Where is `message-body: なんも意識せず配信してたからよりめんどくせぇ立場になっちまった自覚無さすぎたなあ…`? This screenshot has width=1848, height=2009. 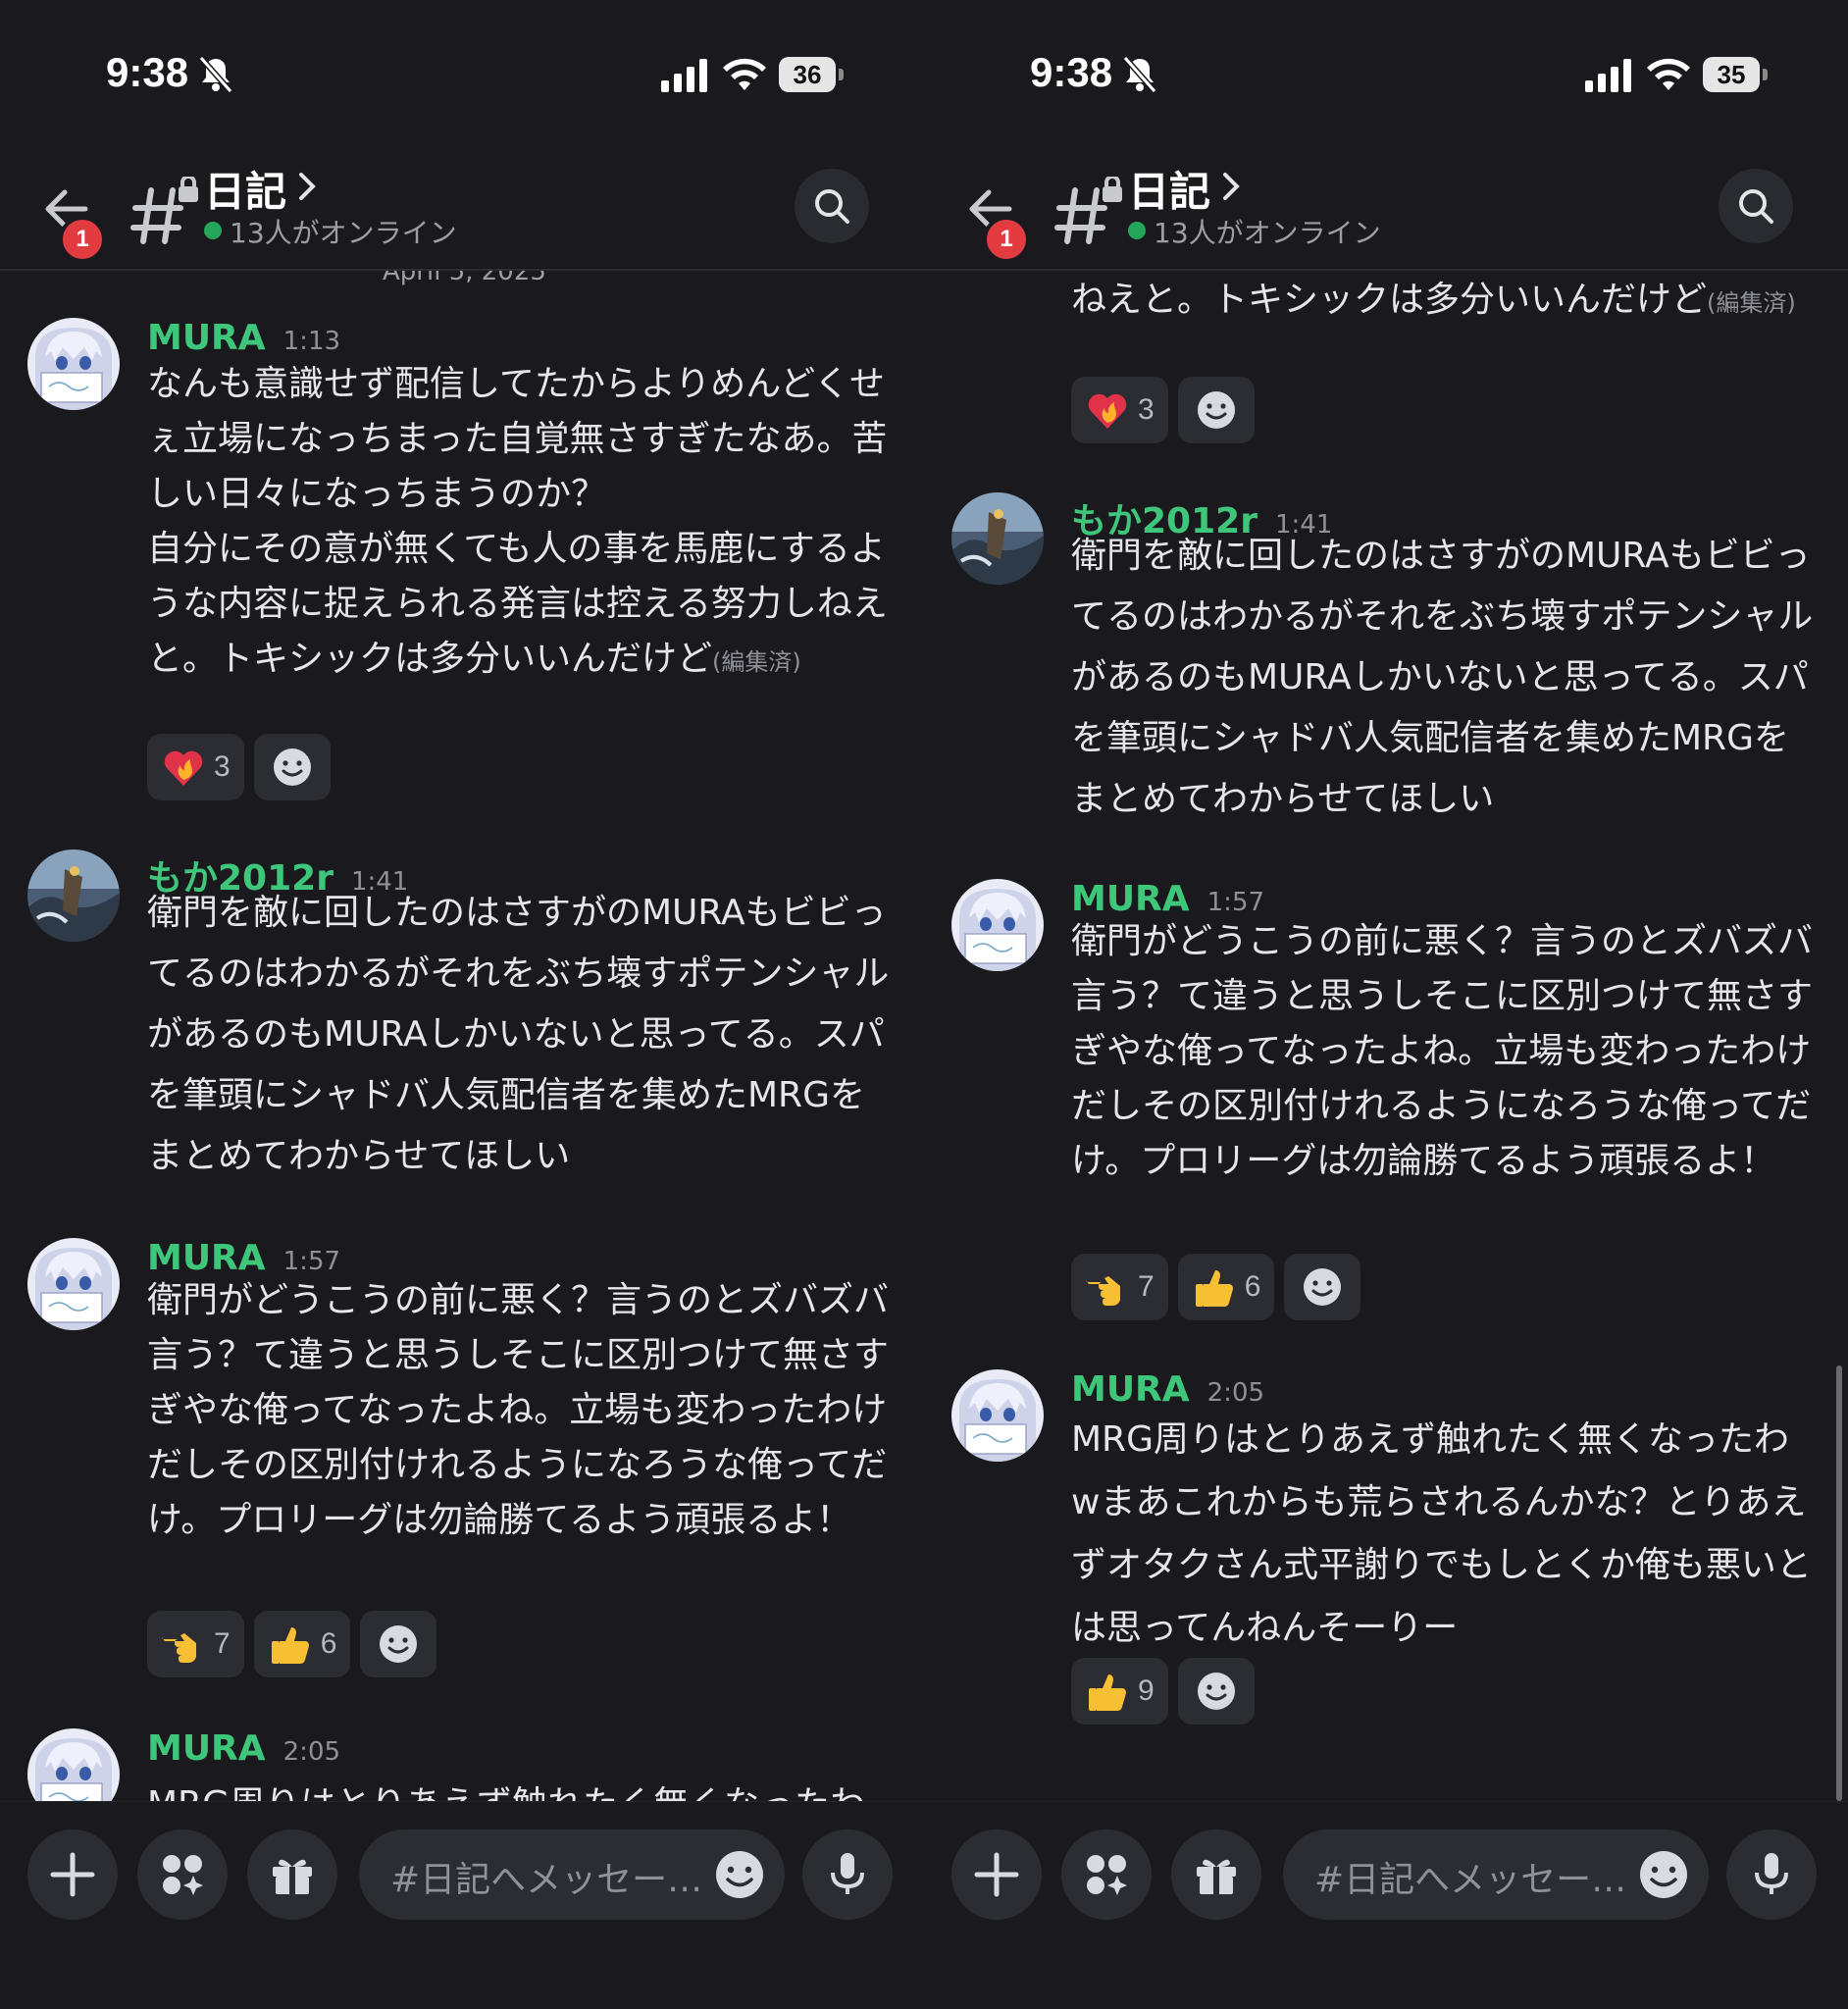 message-body: なんも意識せず配信してたからよりめんどくせぇ立場になっちまった自覚無さすぎたなあ… is located at coordinates (517, 521).